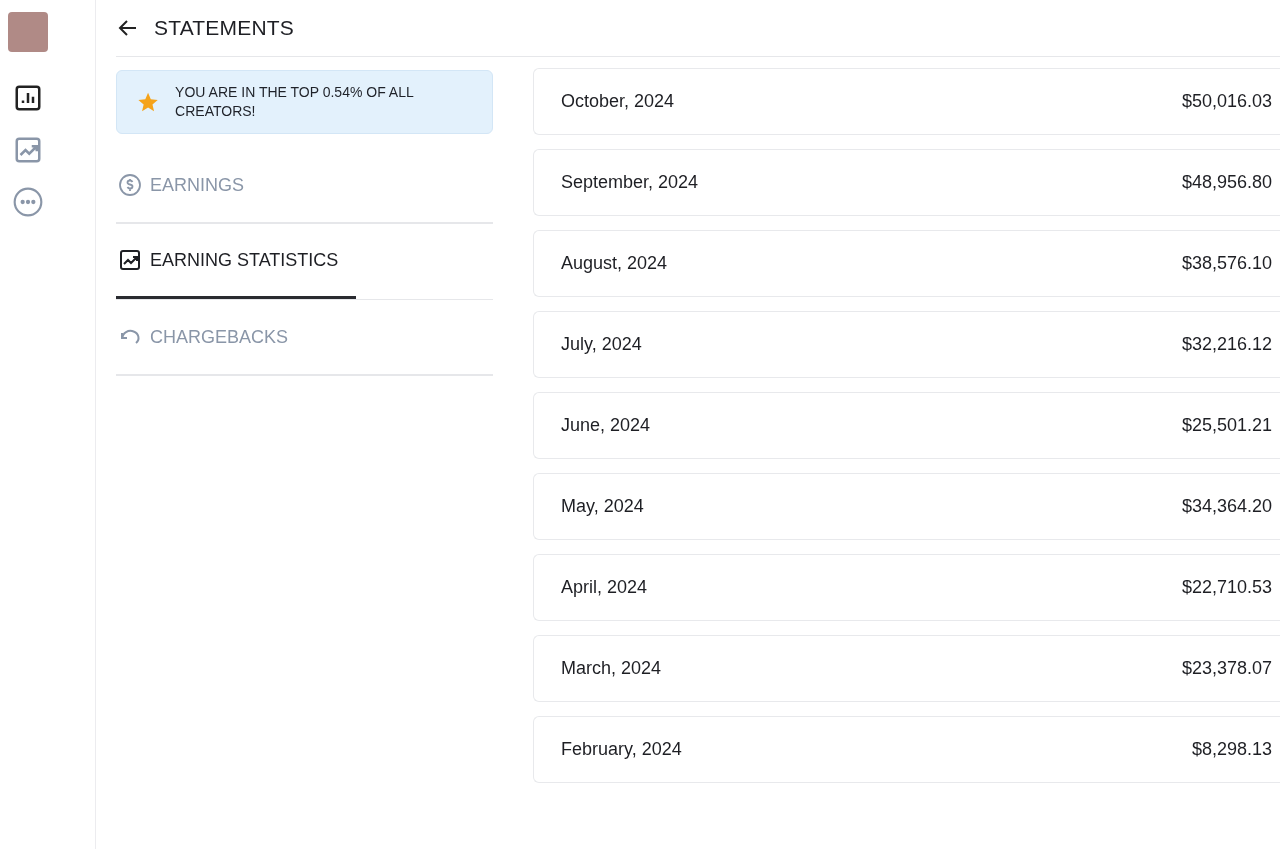 The height and width of the screenshot is (849, 1280). What do you see at coordinates (602, 506) in the screenshot?
I see `statement-month: May, 2024` at bounding box center [602, 506].